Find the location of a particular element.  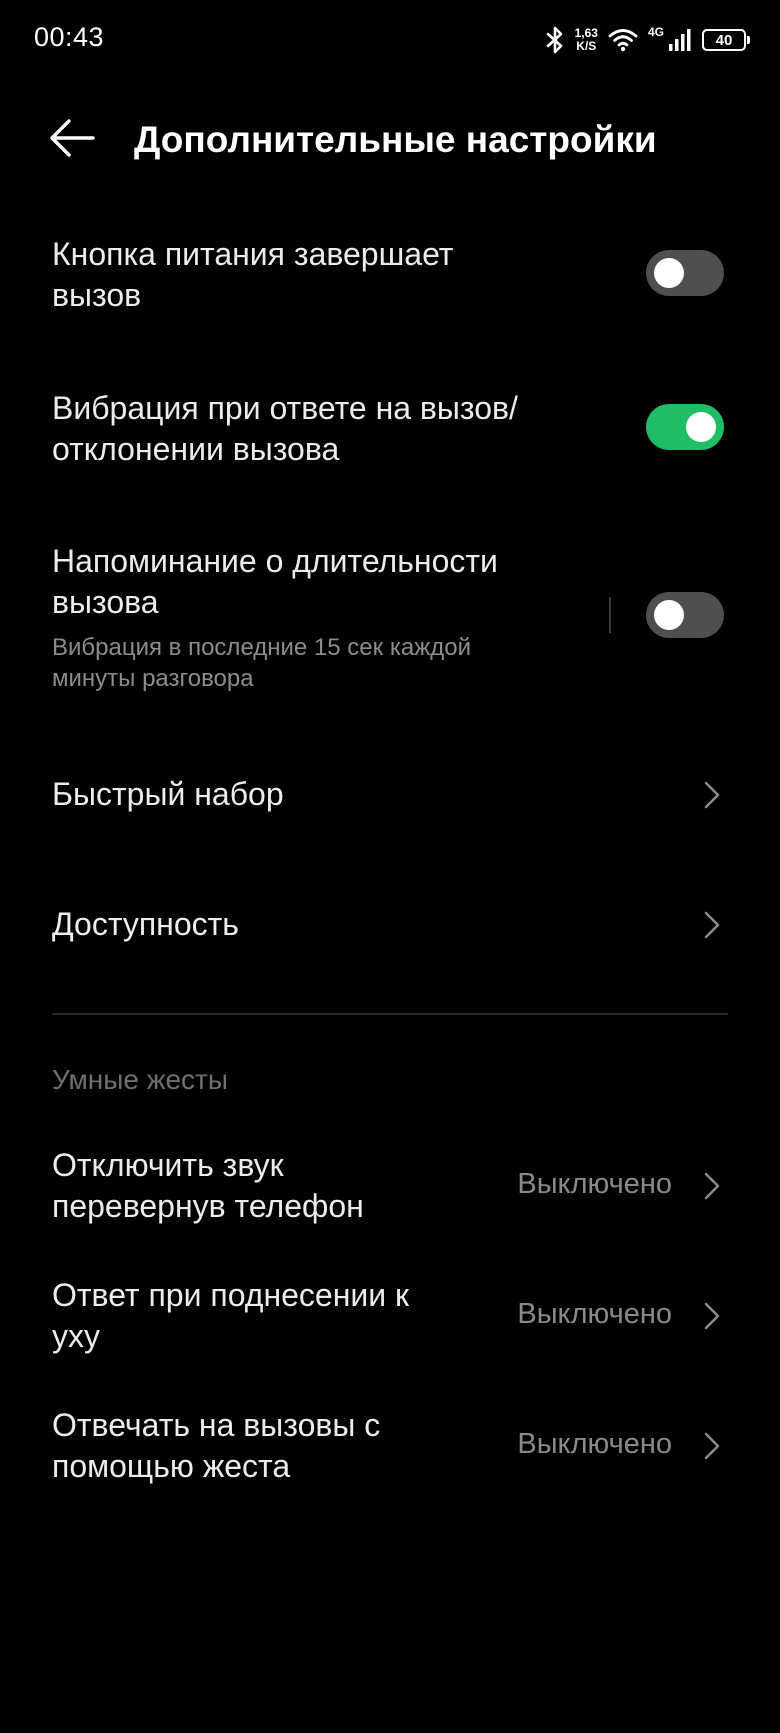

setting-accessibility: Доступность is located at coordinates (390, 924).